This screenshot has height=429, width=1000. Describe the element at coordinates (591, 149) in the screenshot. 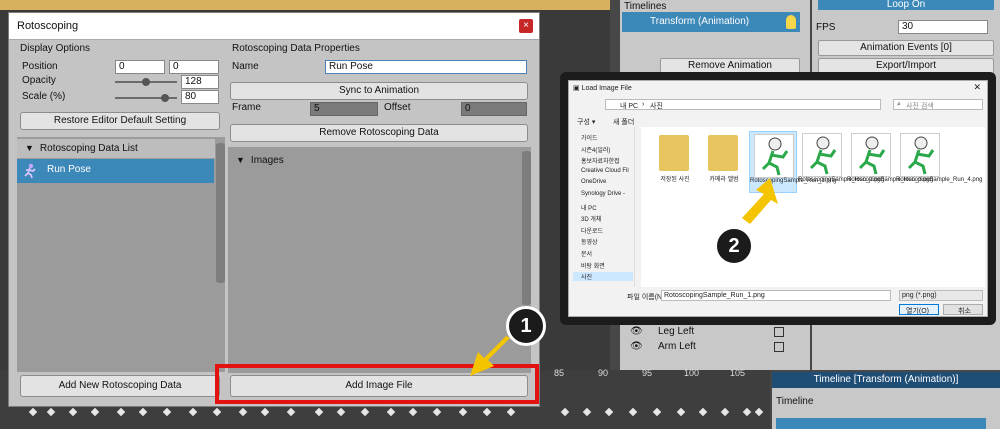

I see `nav-item: 시즌4(일러)` at that location.